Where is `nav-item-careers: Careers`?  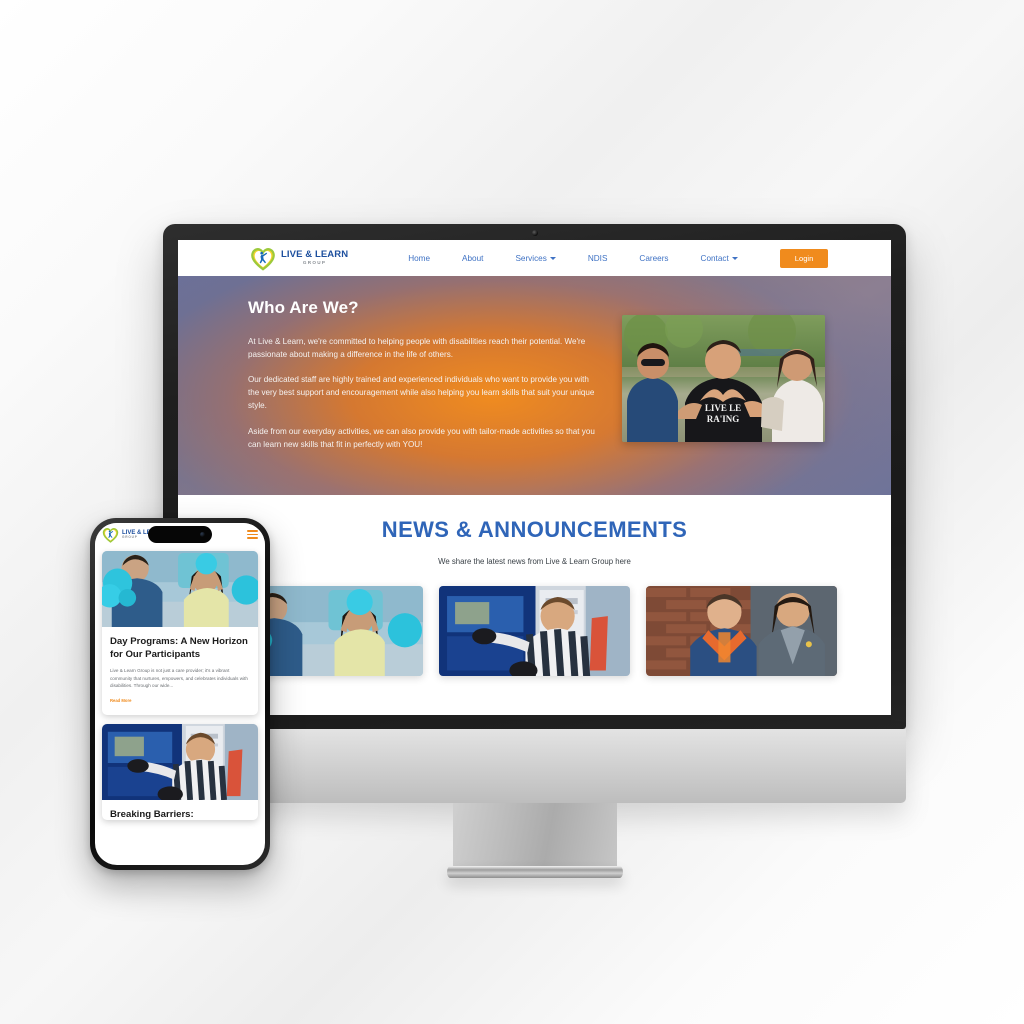
nav-item-careers: Careers is located at coordinates (653, 258).